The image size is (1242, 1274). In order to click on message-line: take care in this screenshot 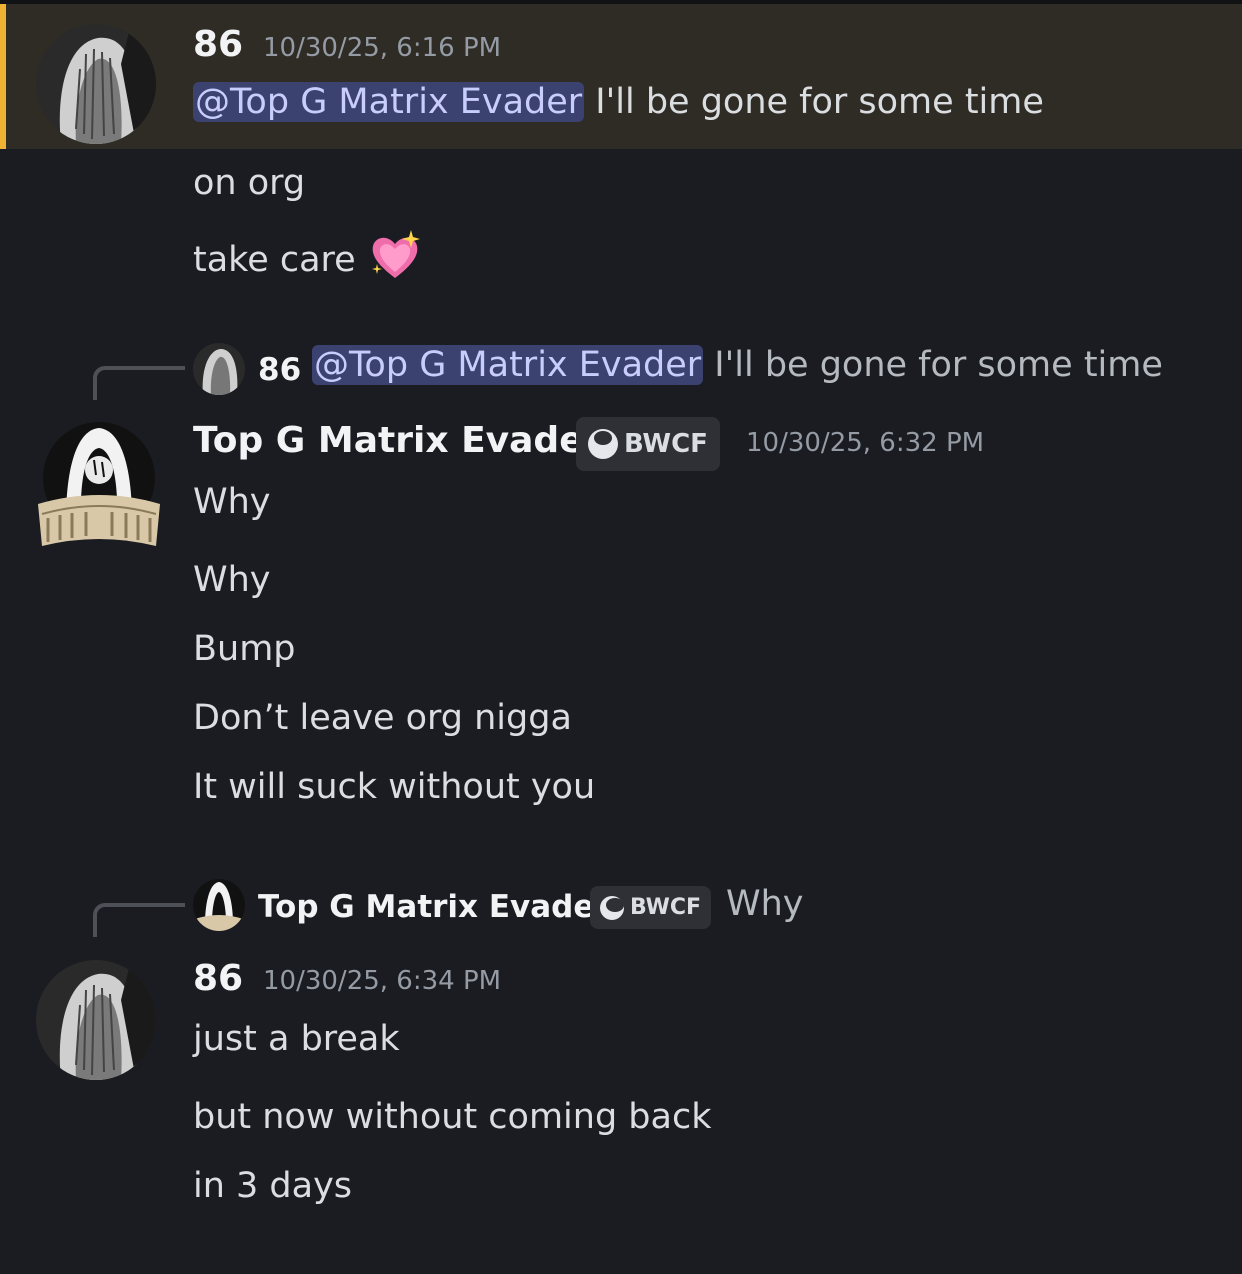, I will do `click(308, 261)`.